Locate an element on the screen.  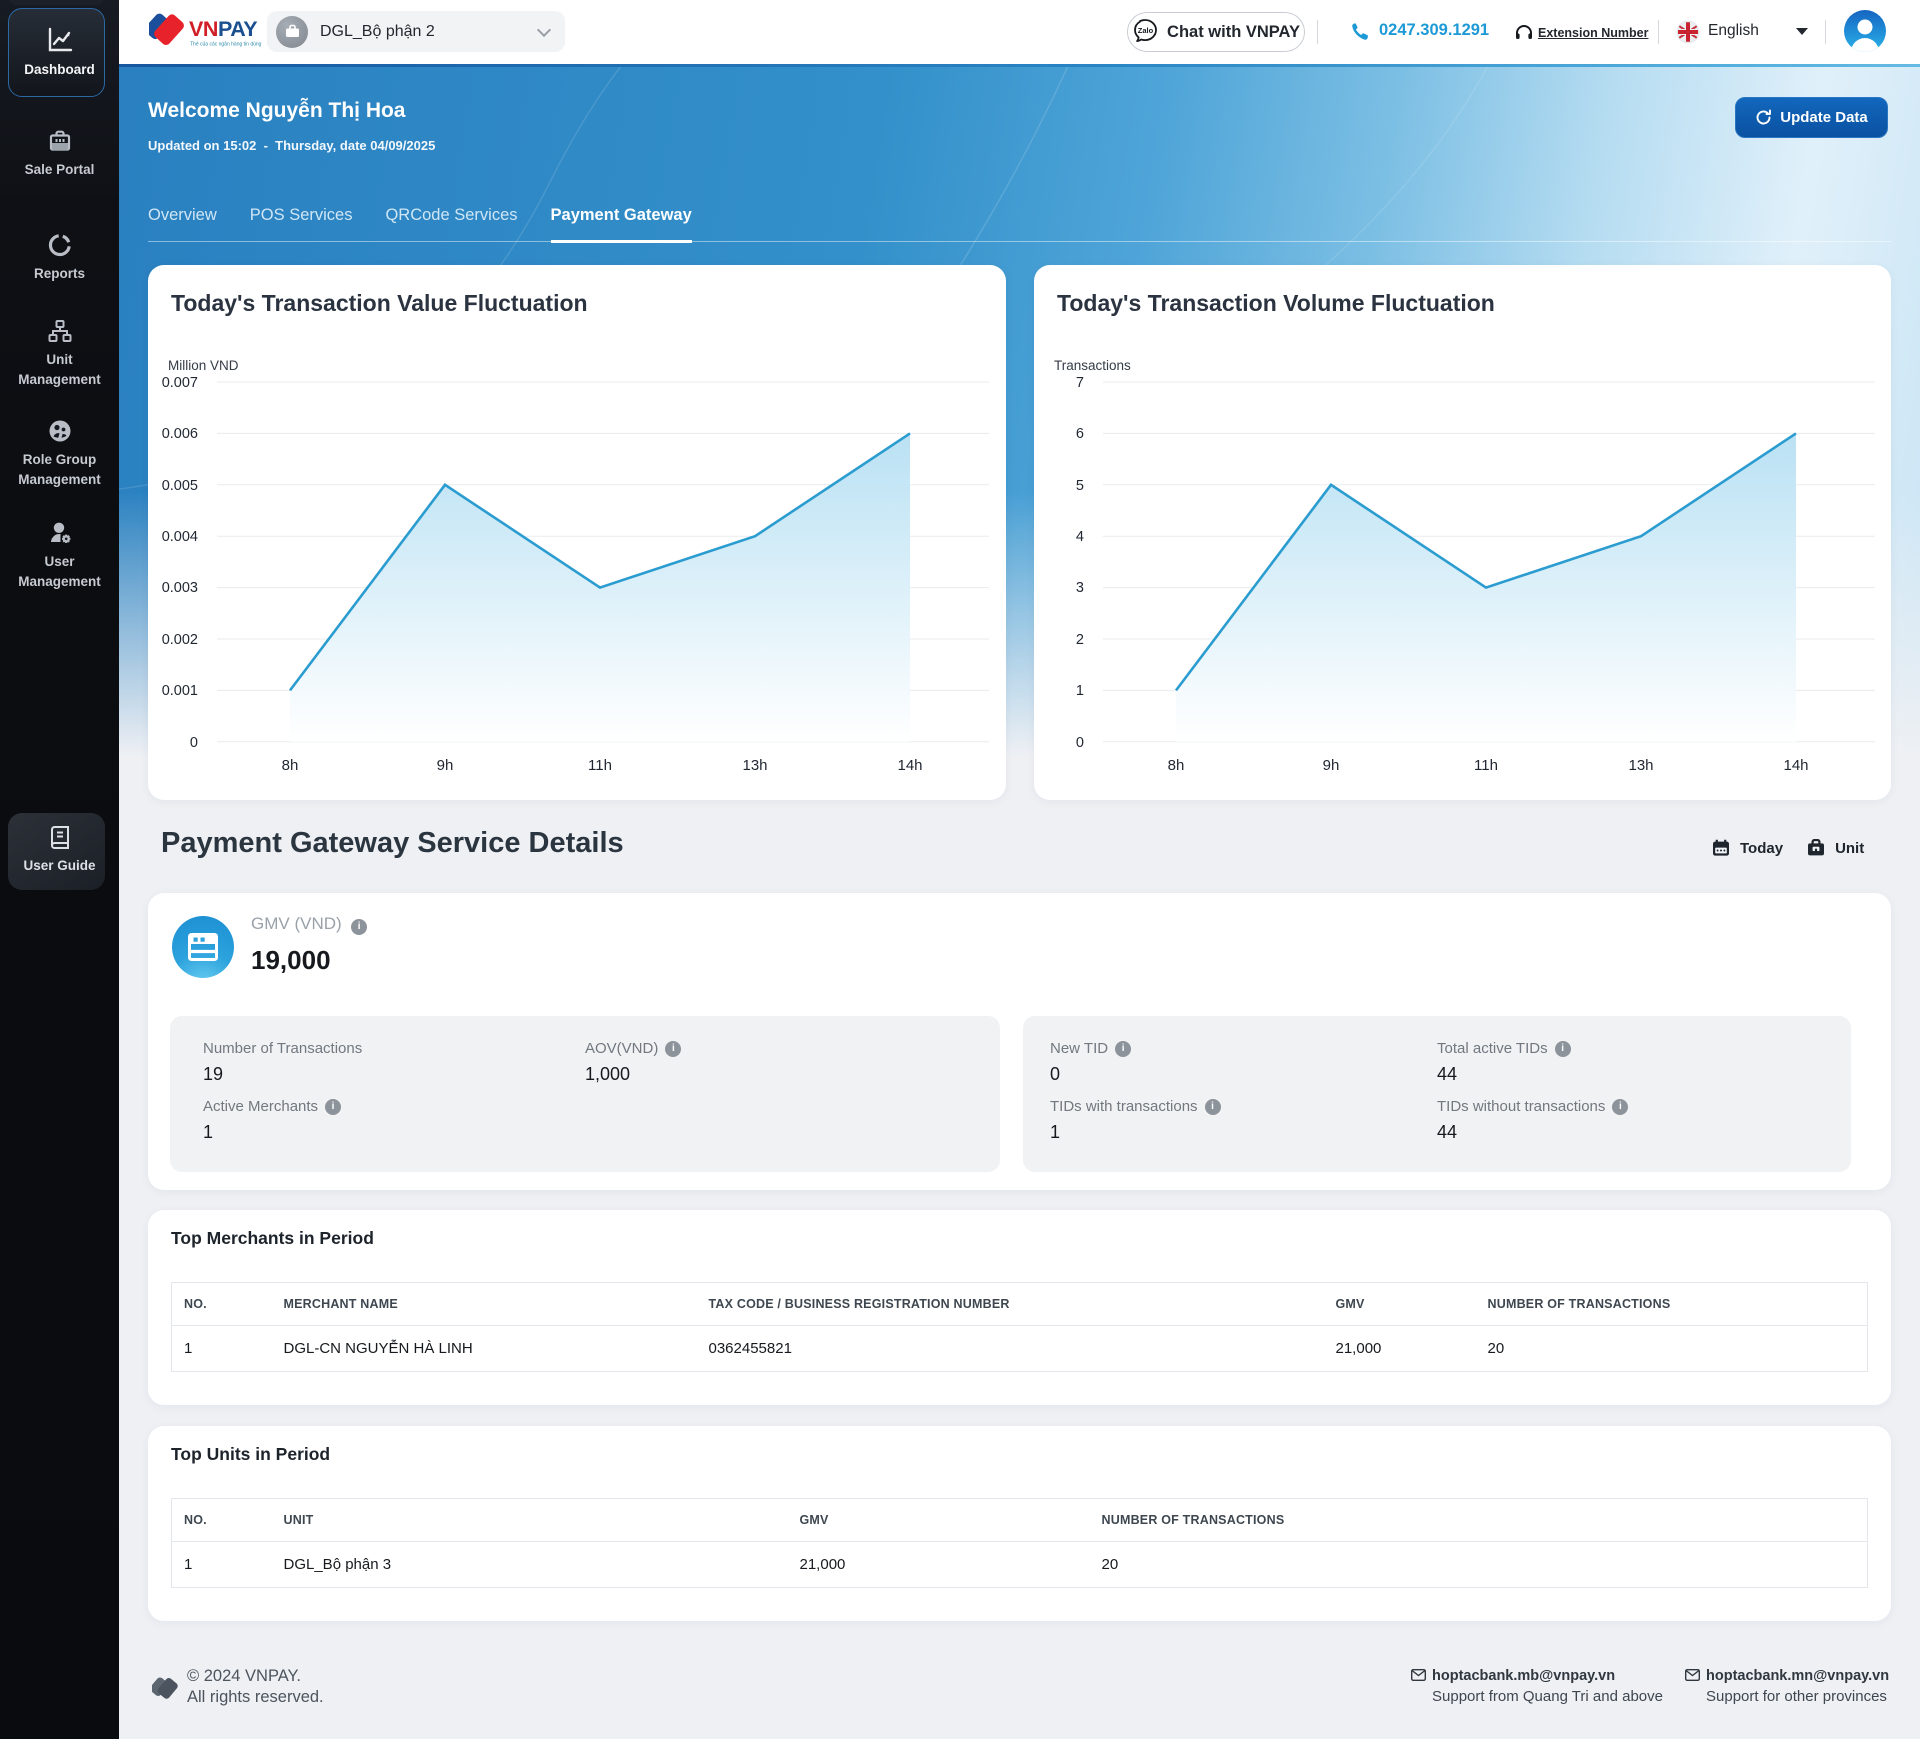
svg-text: Million VND is located at coordinates (203, 365).